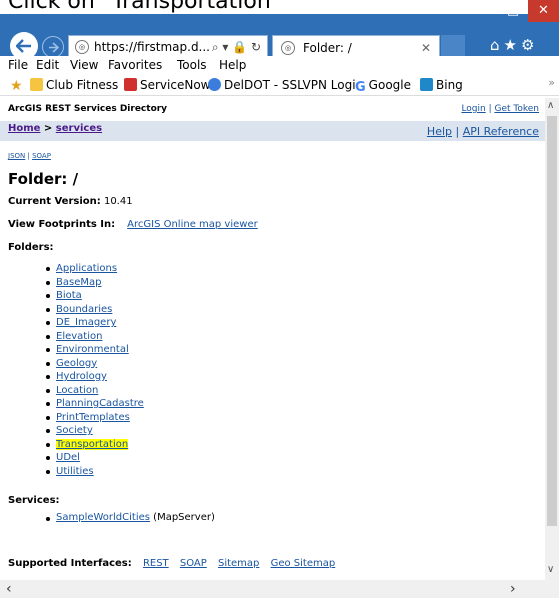 The image size is (559, 598). What do you see at coordinates (156, 563) in the screenshot?
I see `interface-rest-link: REST` at bounding box center [156, 563].